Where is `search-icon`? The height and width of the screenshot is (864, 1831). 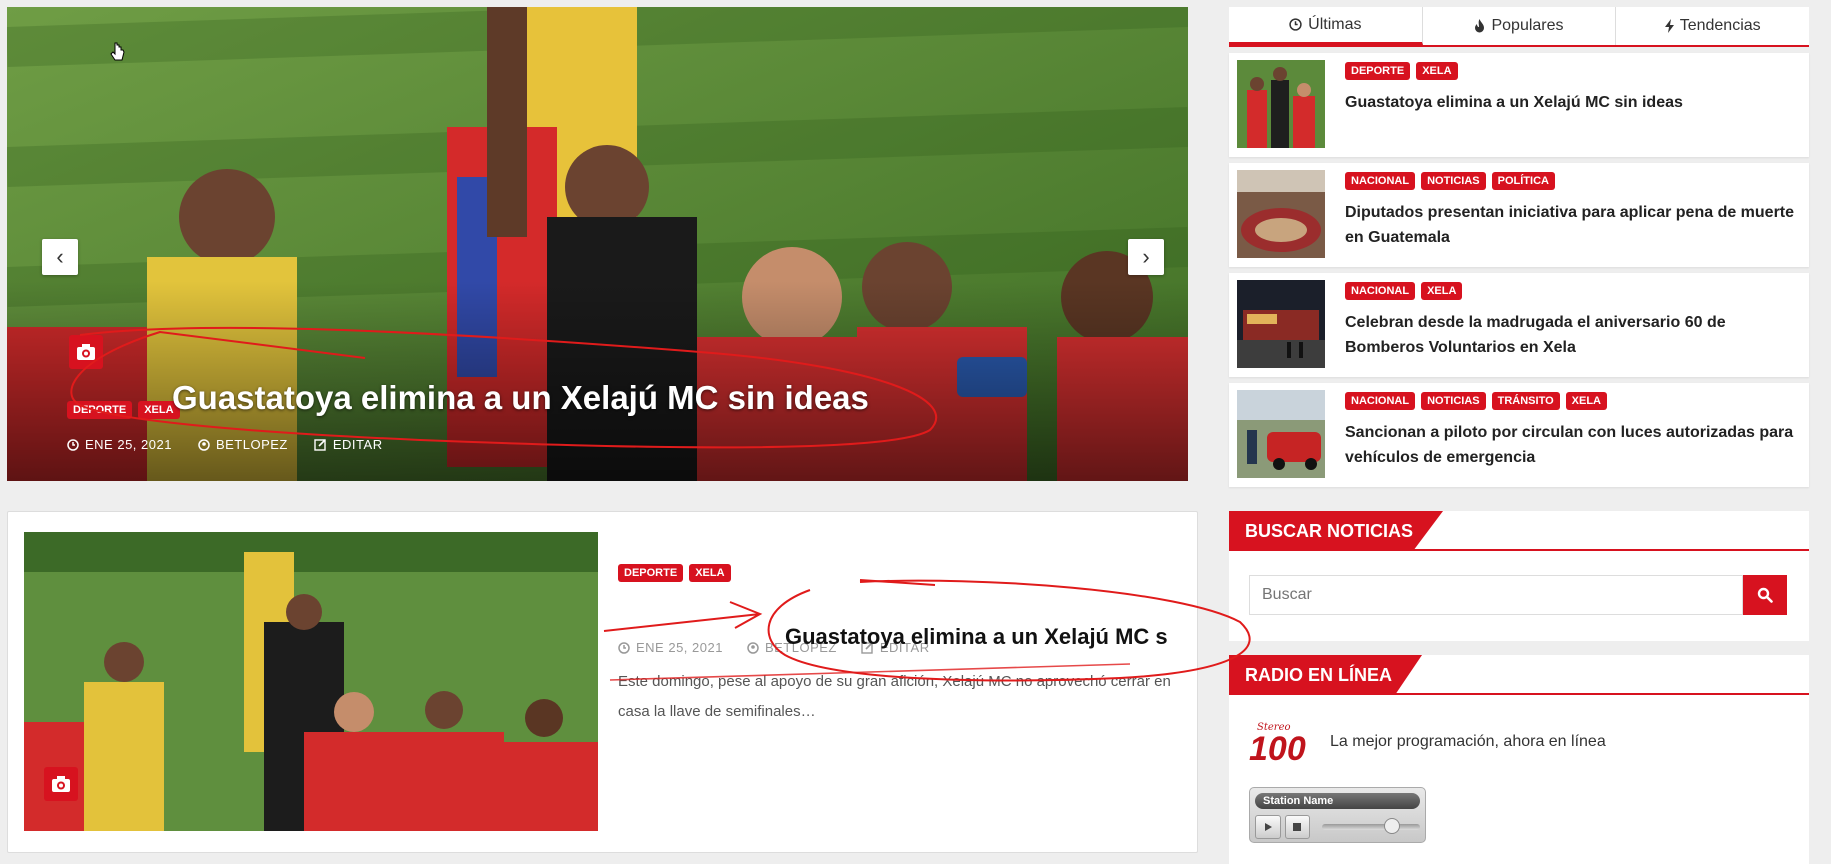 search-icon is located at coordinates (1765, 595).